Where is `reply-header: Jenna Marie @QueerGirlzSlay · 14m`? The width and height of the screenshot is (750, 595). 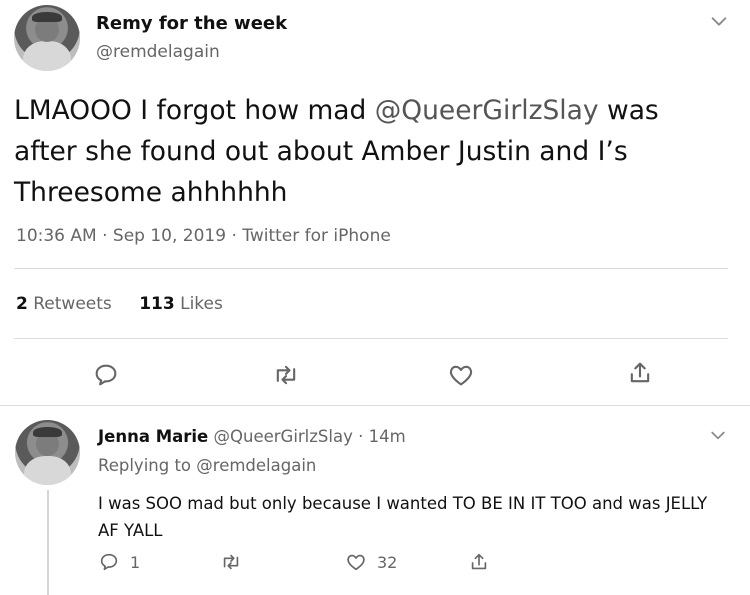 reply-header: Jenna Marie @QueerGirlzSlay · 14m is located at coordinates (252, 436).